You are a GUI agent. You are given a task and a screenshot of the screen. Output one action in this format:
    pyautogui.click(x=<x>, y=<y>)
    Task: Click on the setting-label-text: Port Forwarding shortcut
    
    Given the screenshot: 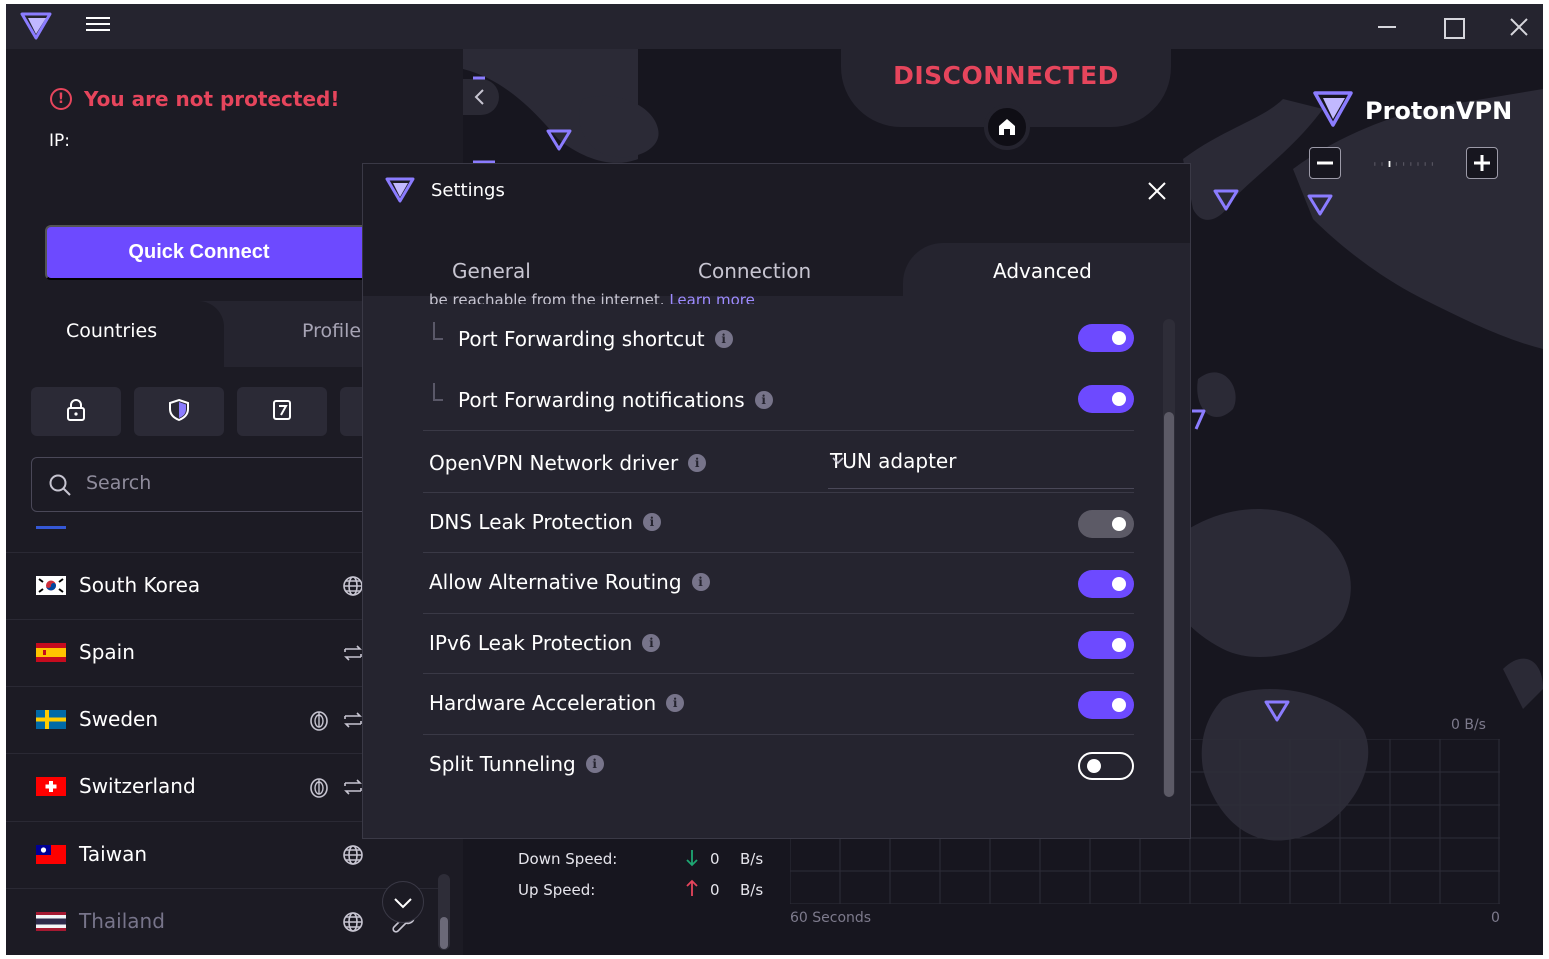 What is the action you would take?
    pyautogui.click(x=581, y=339)
    